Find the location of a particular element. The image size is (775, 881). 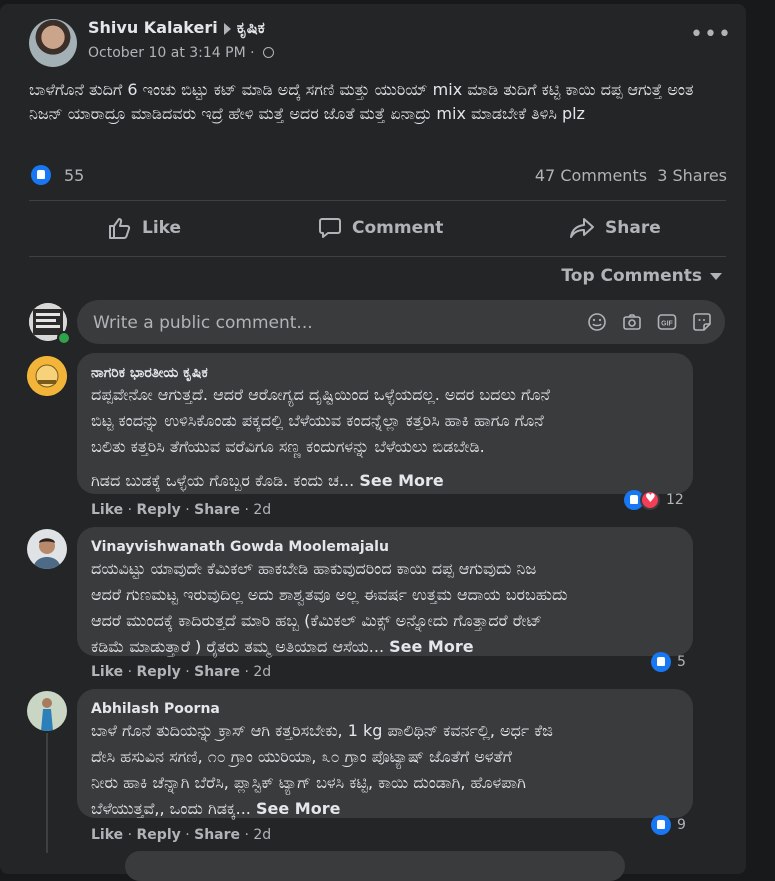

gif-icon: GIF is located at coordinates (667, 322).